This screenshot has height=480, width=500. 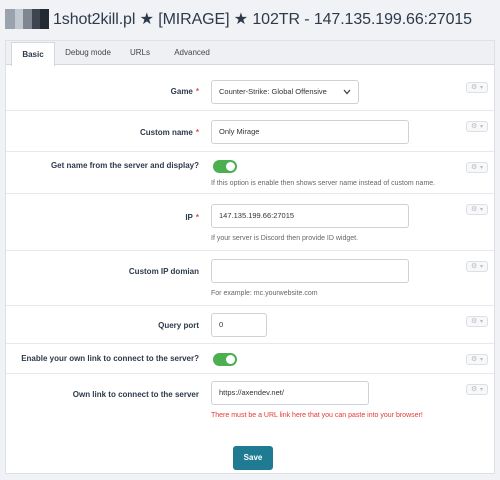 What do you see at coordinates (33, 54) in the screenshot?
I see `tab-basic: Basic` at bounding box center [33, 54].